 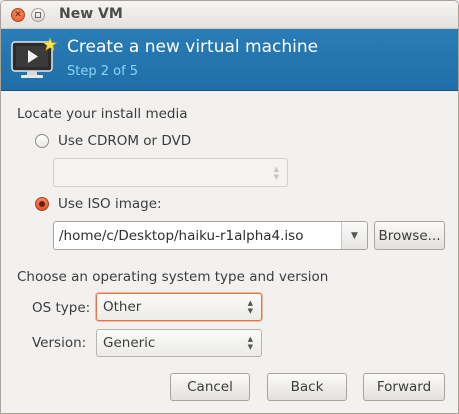 What do you see at coordinates (170, 172) in the screenshot?
I see `cdrom-device-select: ▲ ▼` at bounding box center [170, 172].